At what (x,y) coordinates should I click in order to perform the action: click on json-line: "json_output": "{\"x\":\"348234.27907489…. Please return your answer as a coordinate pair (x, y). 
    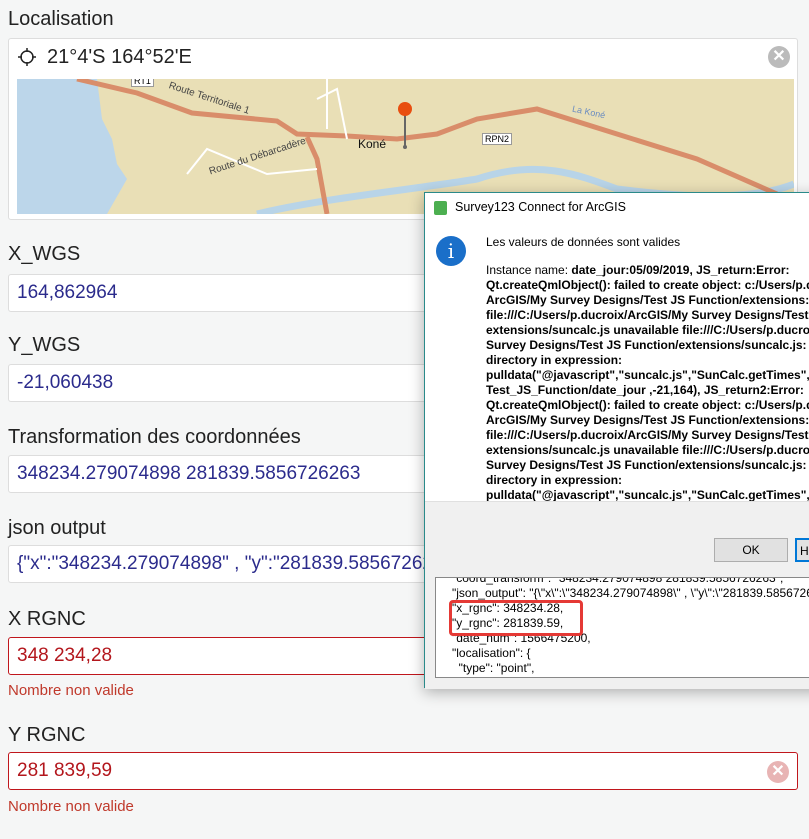
    Looking at the image, I should click on (630, 593).